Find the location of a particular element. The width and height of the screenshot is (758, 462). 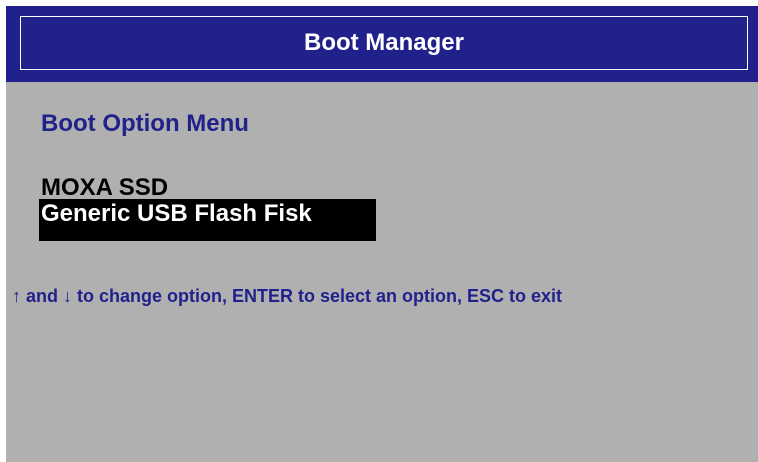

title-frame: Boot Manager is located at coordinates (384, 43).